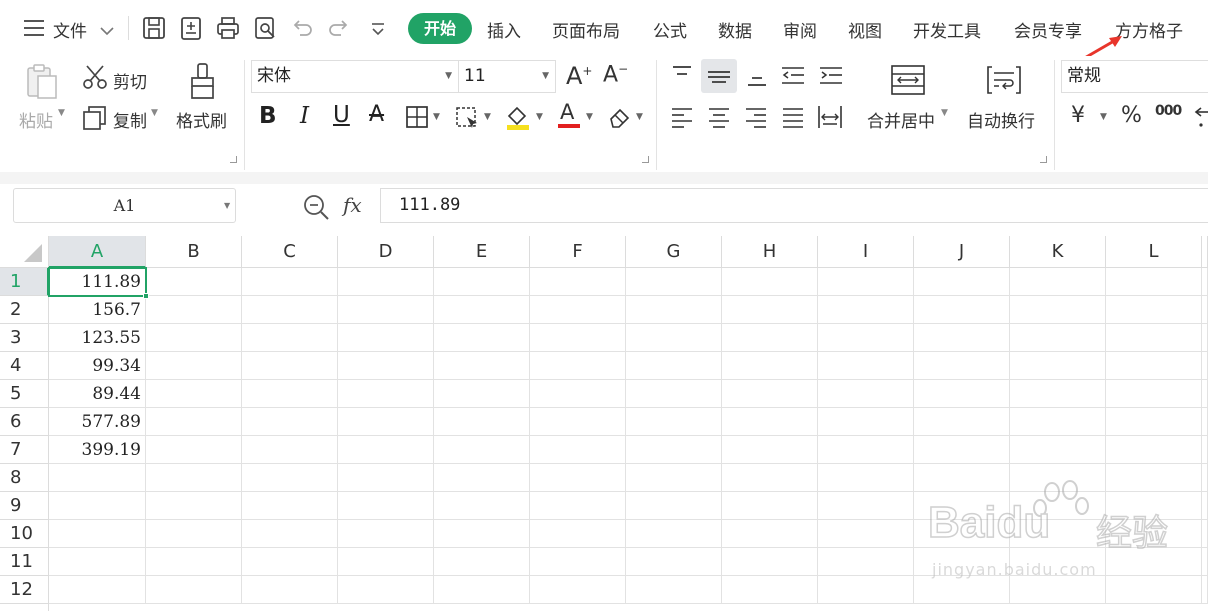 The width and height of the screenshot is (1208, 611). Describe the element at coordinates (97, 562) in the screenshot. I see `cell-a11` at that location.